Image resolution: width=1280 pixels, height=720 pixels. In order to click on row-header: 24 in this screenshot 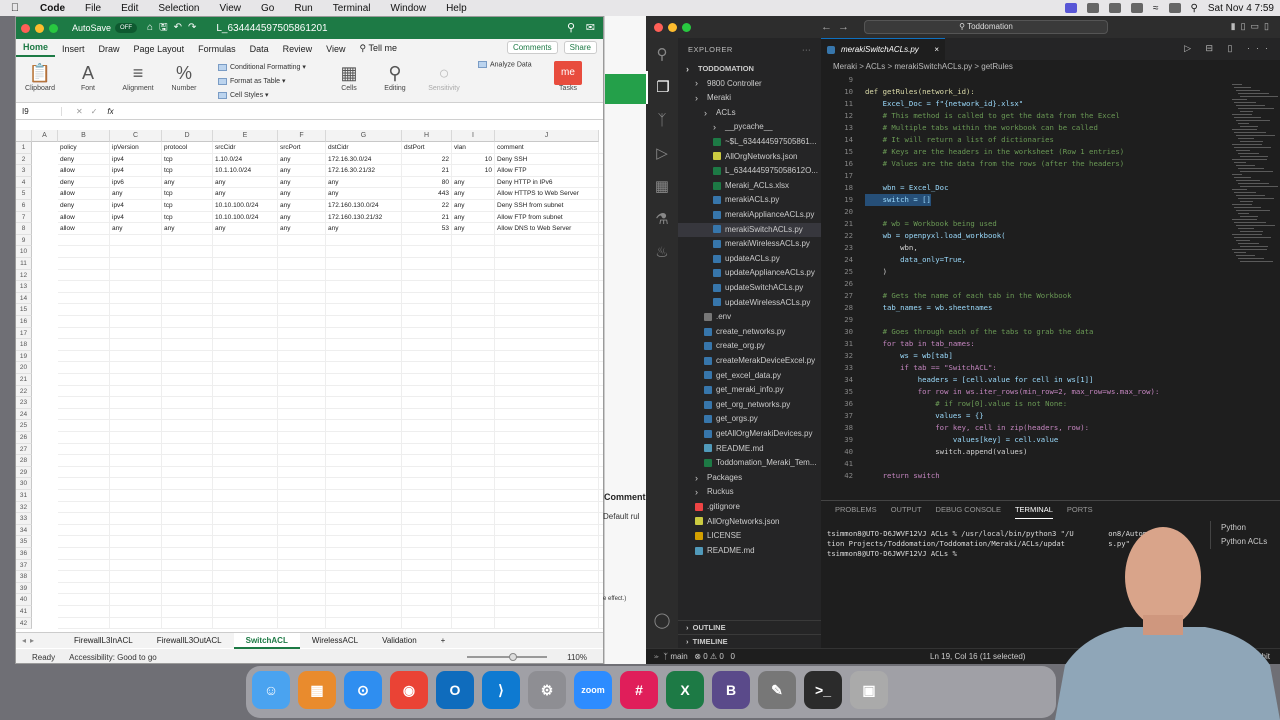, I will do `click(24, 414)`.